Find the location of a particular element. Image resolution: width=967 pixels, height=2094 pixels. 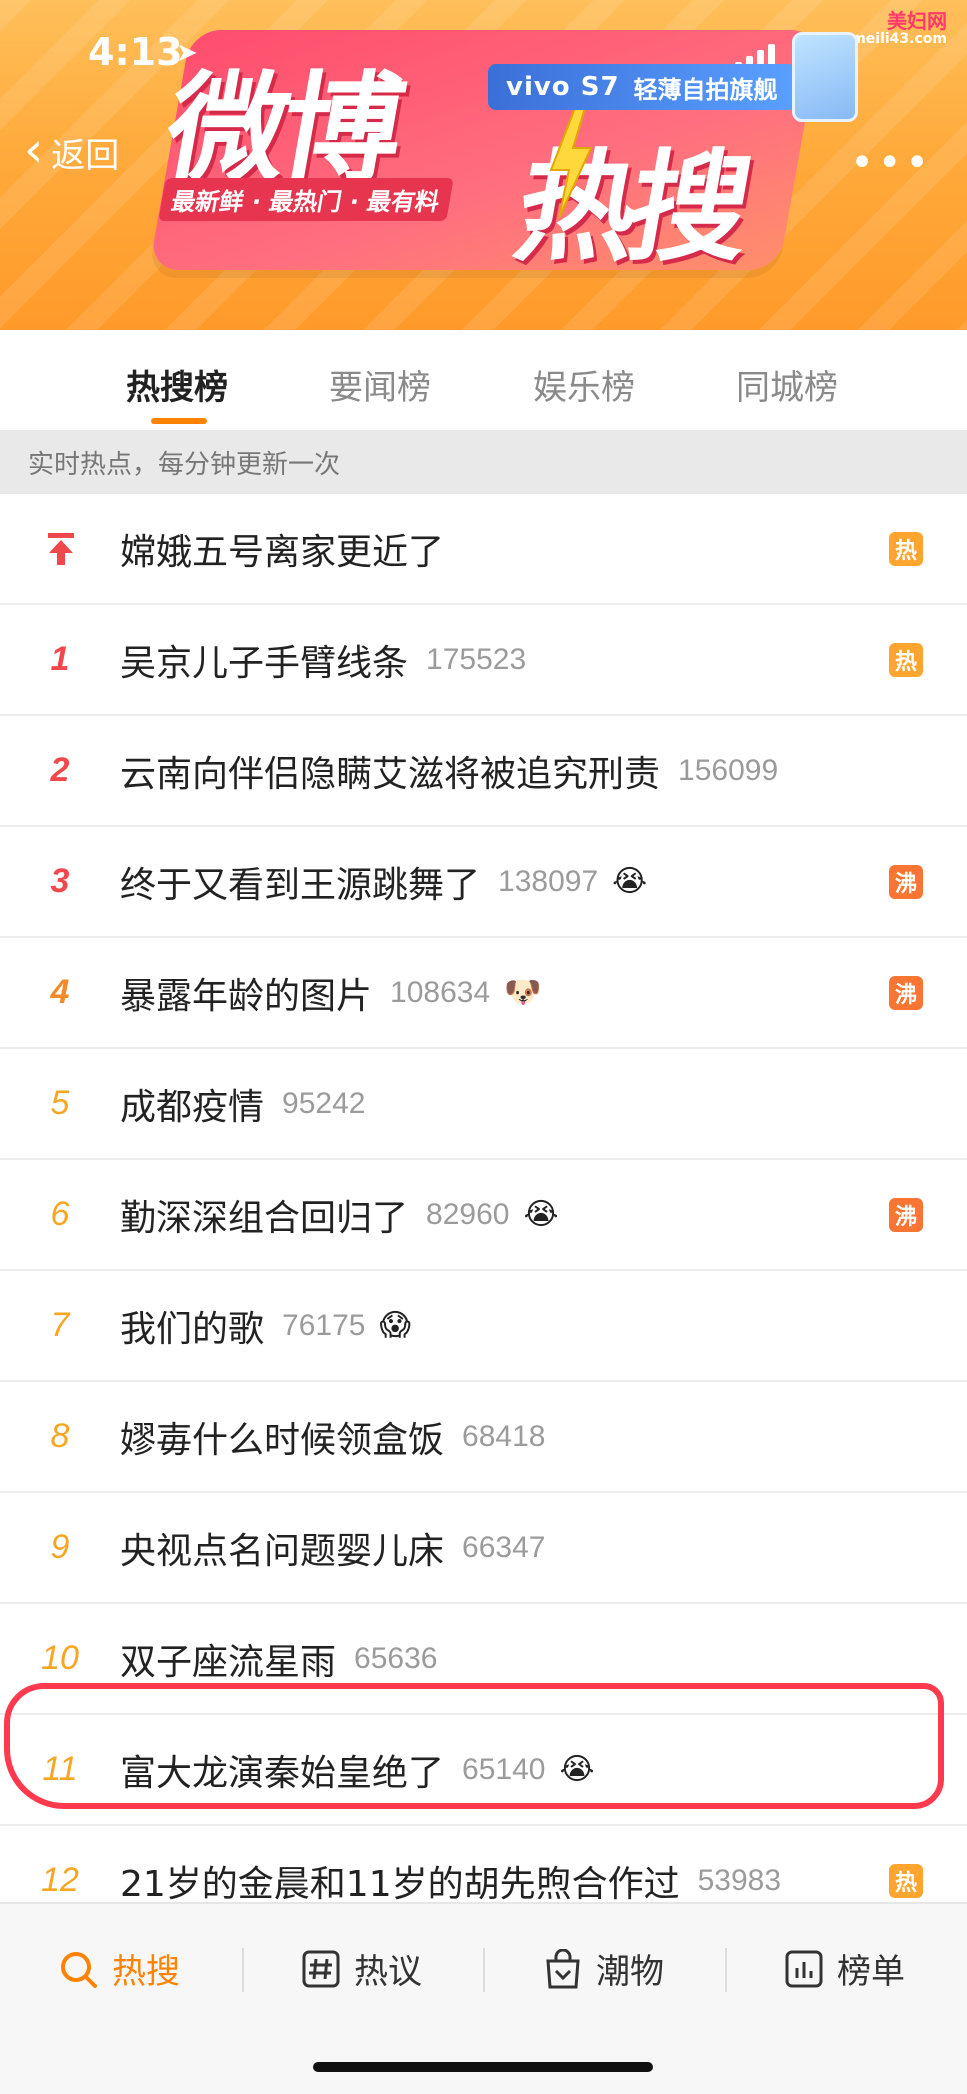

search-count: 66347 is located at coordinates (504, 1547).